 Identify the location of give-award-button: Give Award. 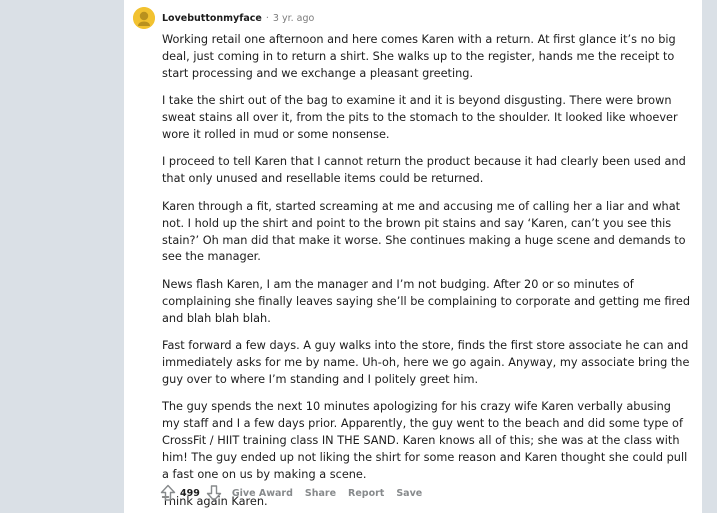
(262, 493).